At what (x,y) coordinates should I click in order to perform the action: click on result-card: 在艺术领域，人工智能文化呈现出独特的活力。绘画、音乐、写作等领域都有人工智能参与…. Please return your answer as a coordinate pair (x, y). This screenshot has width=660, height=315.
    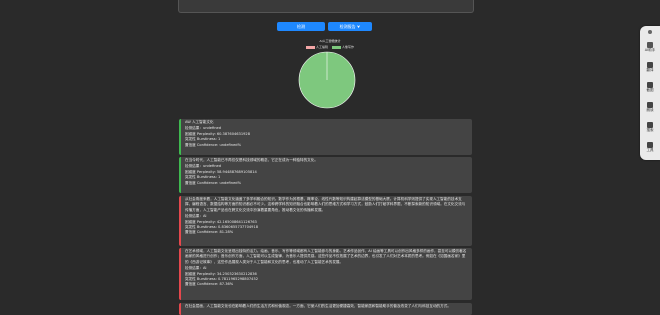
    Looking at the image, I should click on (325, 274).